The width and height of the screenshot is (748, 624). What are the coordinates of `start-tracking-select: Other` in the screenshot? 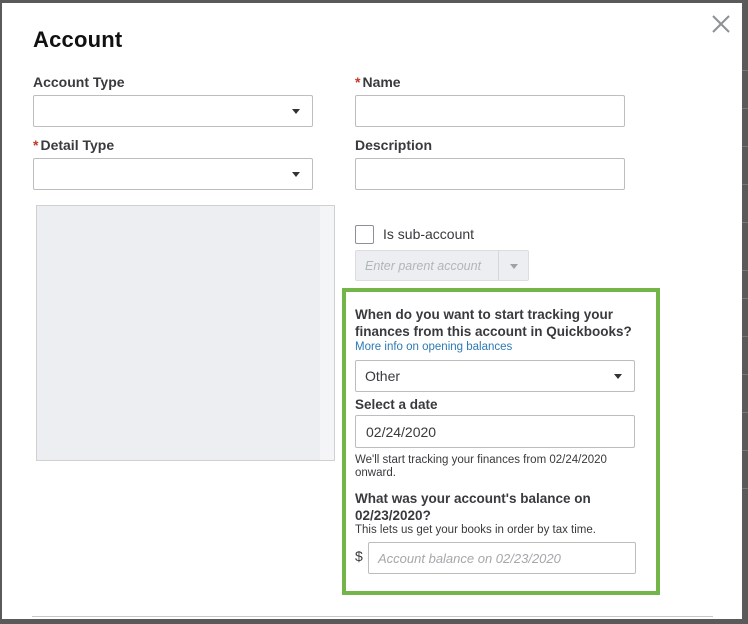 It's located at (495, 376).